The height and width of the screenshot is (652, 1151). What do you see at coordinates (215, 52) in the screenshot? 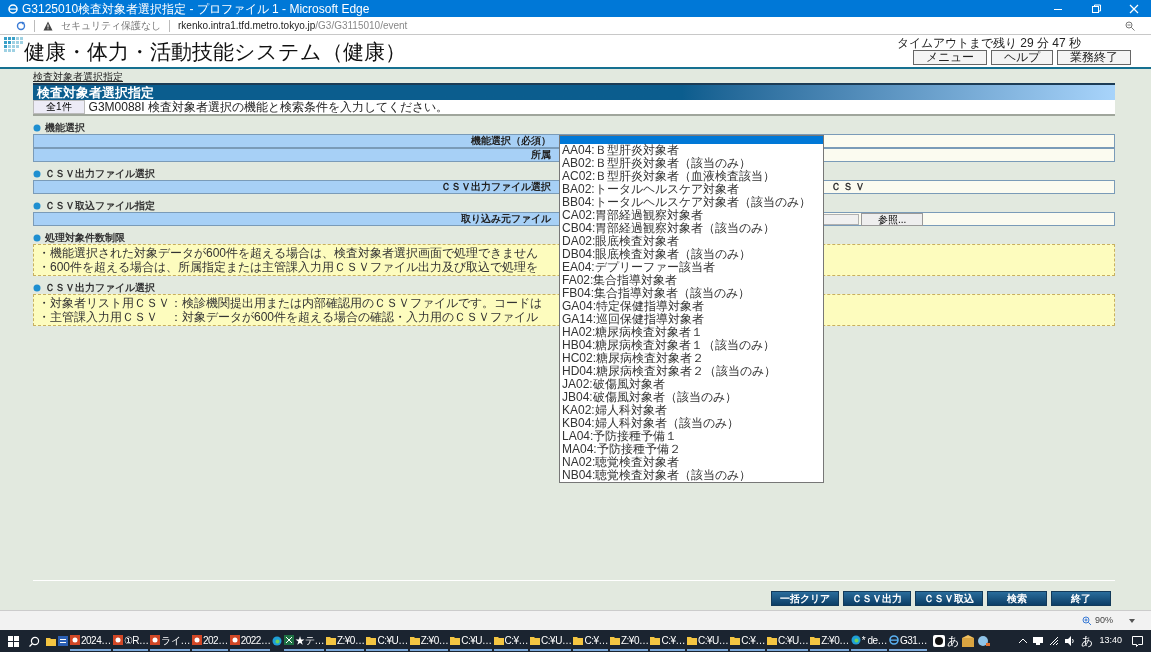
I see `app-title: 健康・体力・活動技能システム（健康）` at bounding box center [215, 52].